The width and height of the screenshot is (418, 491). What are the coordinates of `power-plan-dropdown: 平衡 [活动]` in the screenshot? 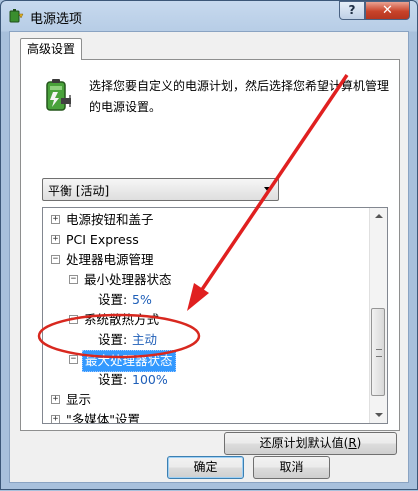 It's located at (160, 189).